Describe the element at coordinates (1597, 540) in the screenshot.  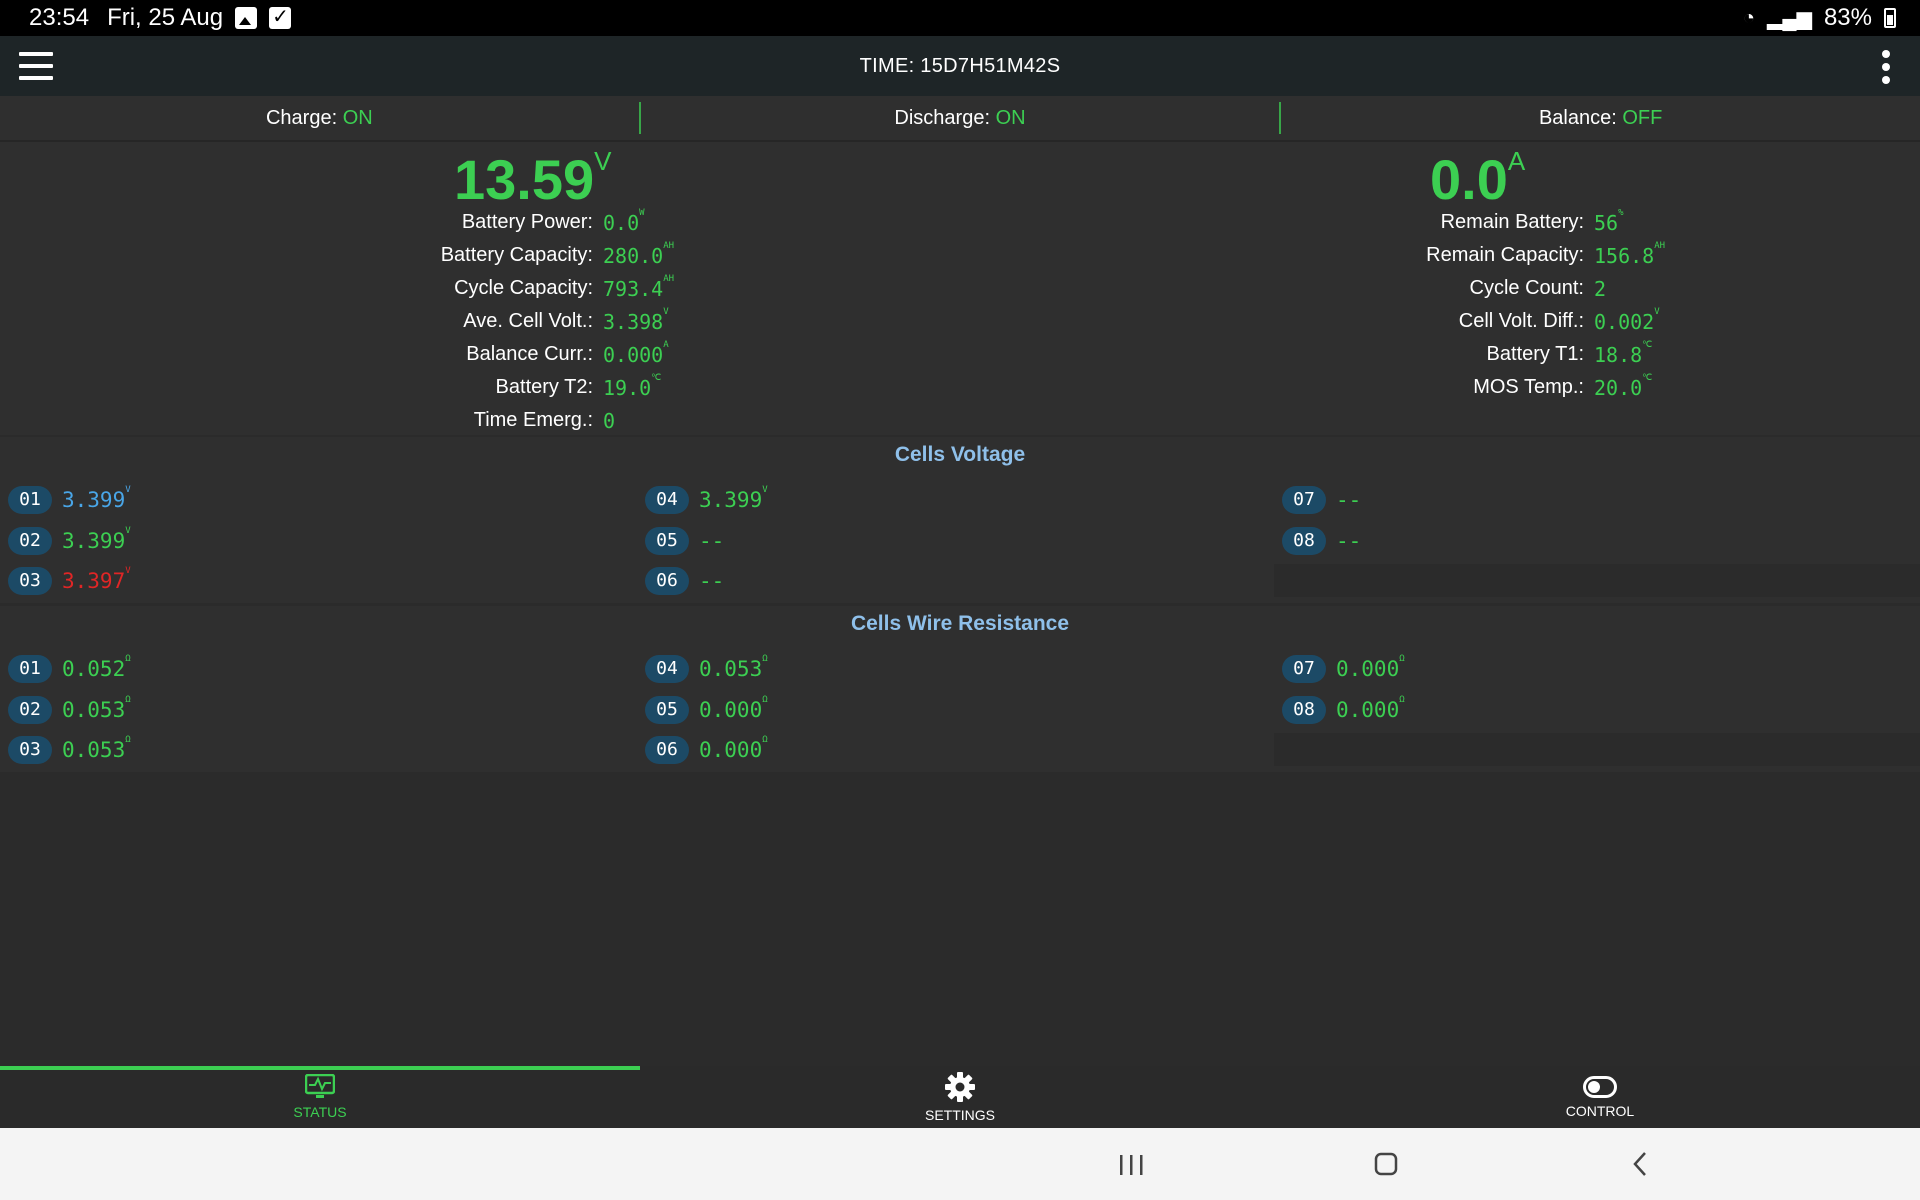
I see `cell-voltage-item: 08 --` at that location.